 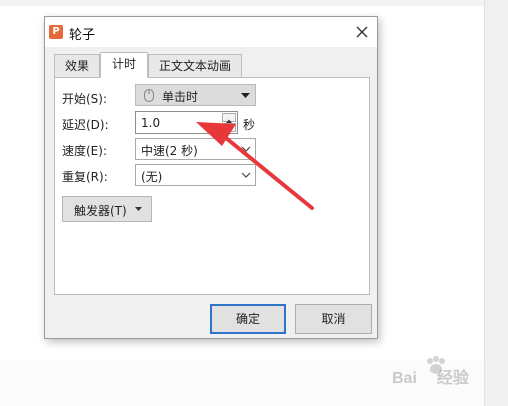 What do you see at coordinates (255, 166) in the screenshot?
I see `annotation-arrow` at bounding box center [255, 166].